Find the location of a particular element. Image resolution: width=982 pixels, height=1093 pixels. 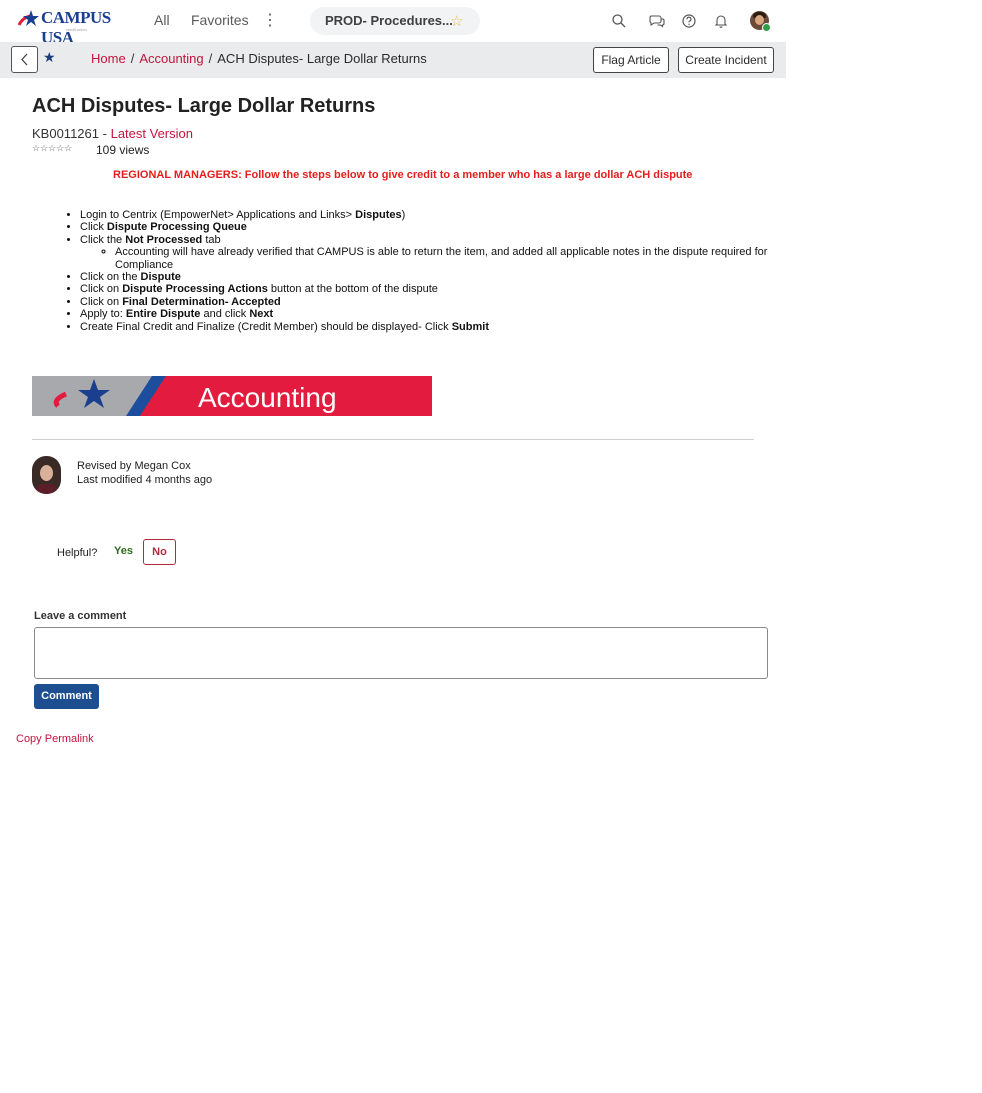

copy-permalink-link: Copy Permalink is located at coordinates (55, 739).